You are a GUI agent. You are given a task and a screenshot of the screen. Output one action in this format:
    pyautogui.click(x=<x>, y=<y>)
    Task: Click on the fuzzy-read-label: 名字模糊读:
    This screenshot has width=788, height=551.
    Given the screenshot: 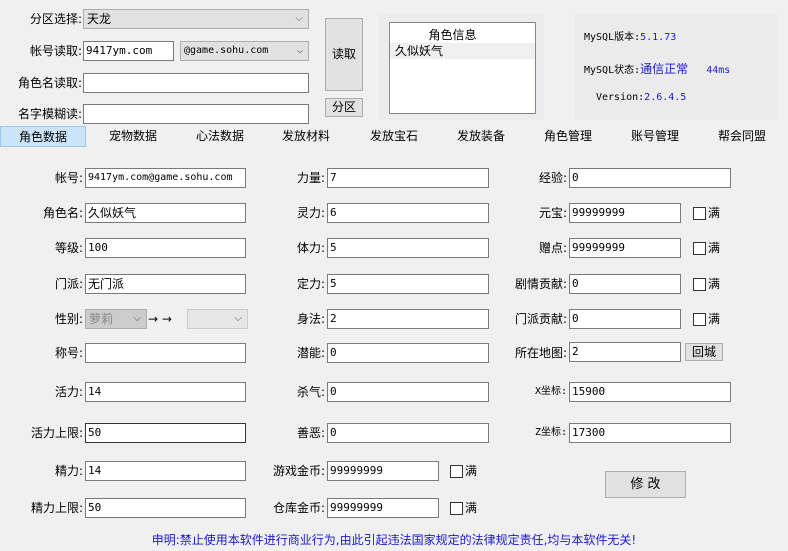 What is the action you would take?
    pyautogui.click(x=49, y=114)
    